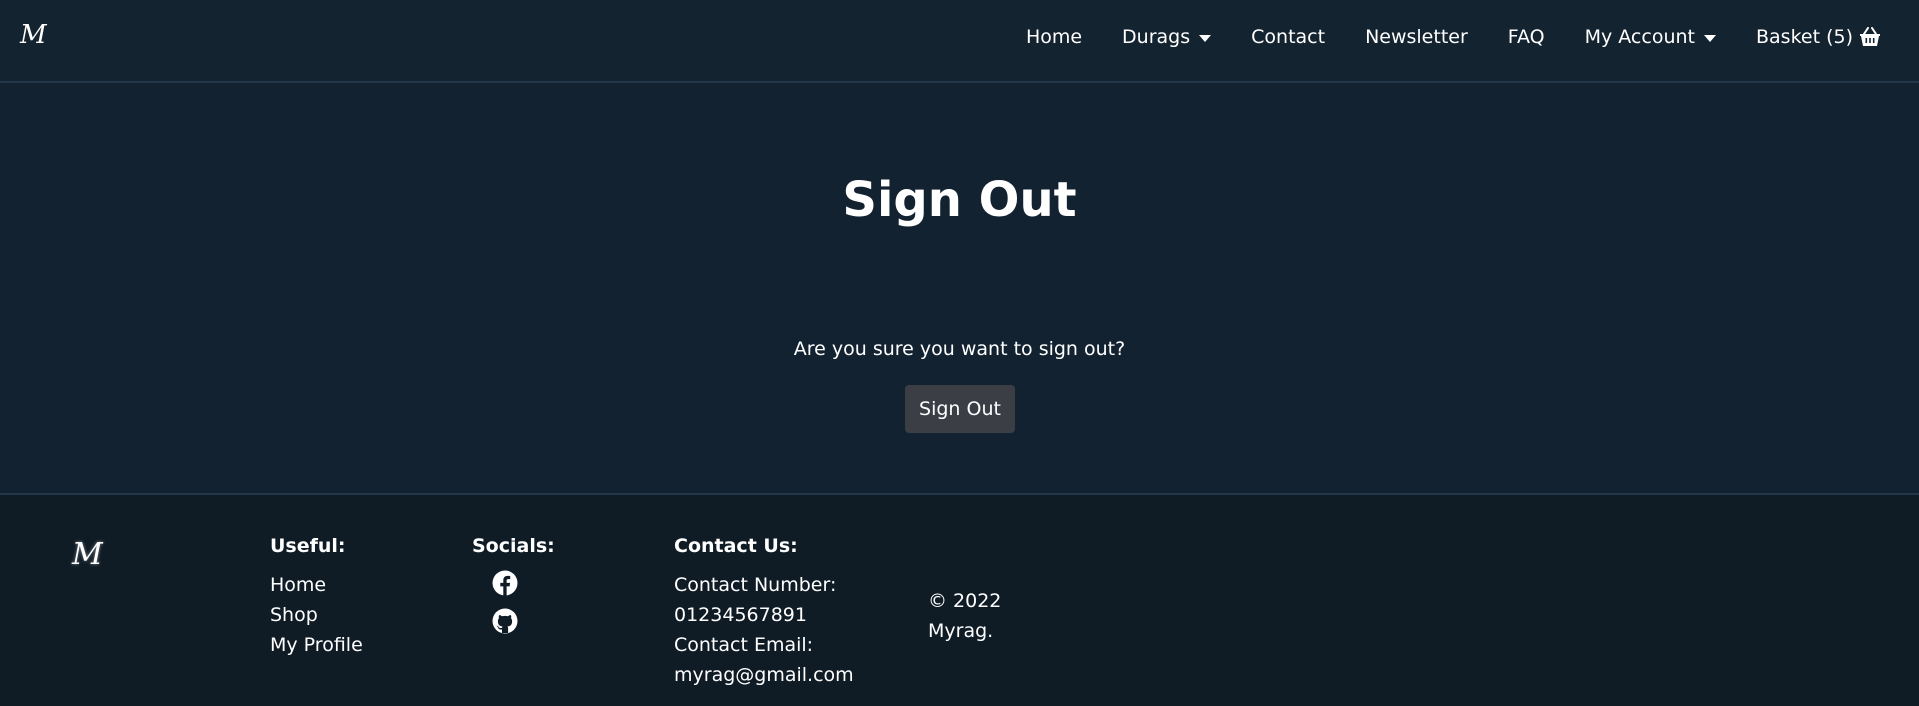 Image resolution: width=1919 pixels, height=706 pixels. Describe the element at coordinates (764, 675) in the screenshot. I see `contact-email-value: myrag@gmail.com` at that location.